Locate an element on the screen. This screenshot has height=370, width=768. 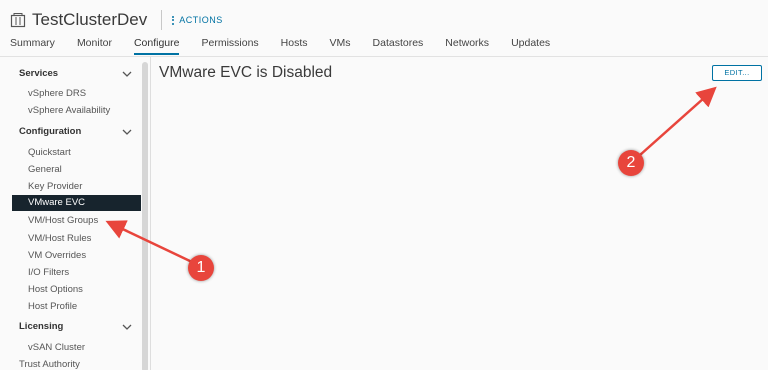
sidebar-item-vm-overrides: VM Overrides is located at coordinates (57, 255).